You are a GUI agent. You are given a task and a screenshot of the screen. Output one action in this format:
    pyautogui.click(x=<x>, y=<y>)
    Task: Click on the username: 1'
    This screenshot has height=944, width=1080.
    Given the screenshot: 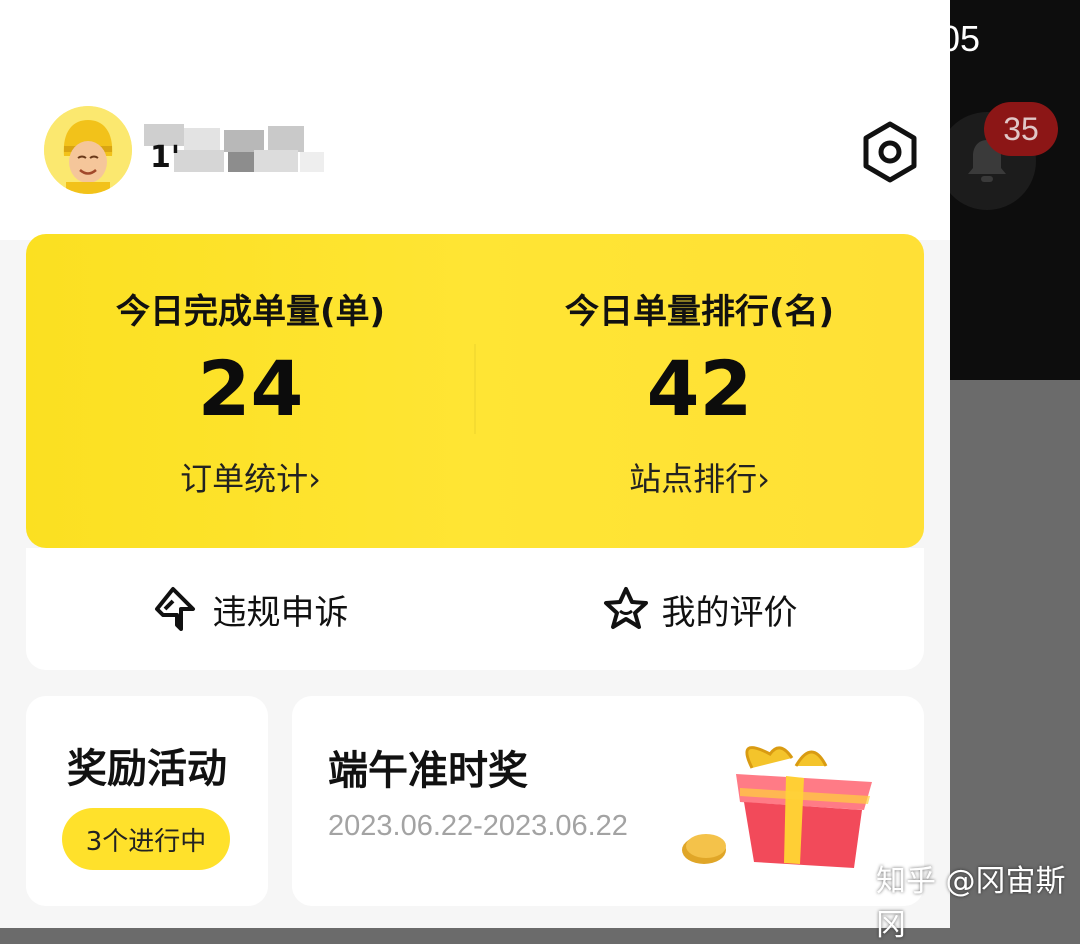 What is the action you would take?
    pyautogui.click(x=165, y=157)
    